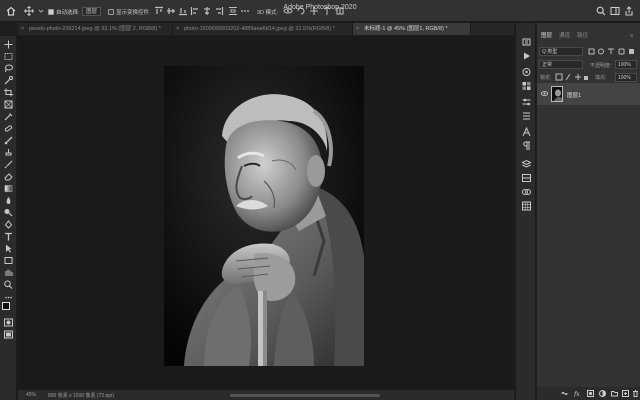 This screenshot has height=400, width=640. Describe the element at coordinates (526, 72) in the screenshot. I see `color-icon` at that location.